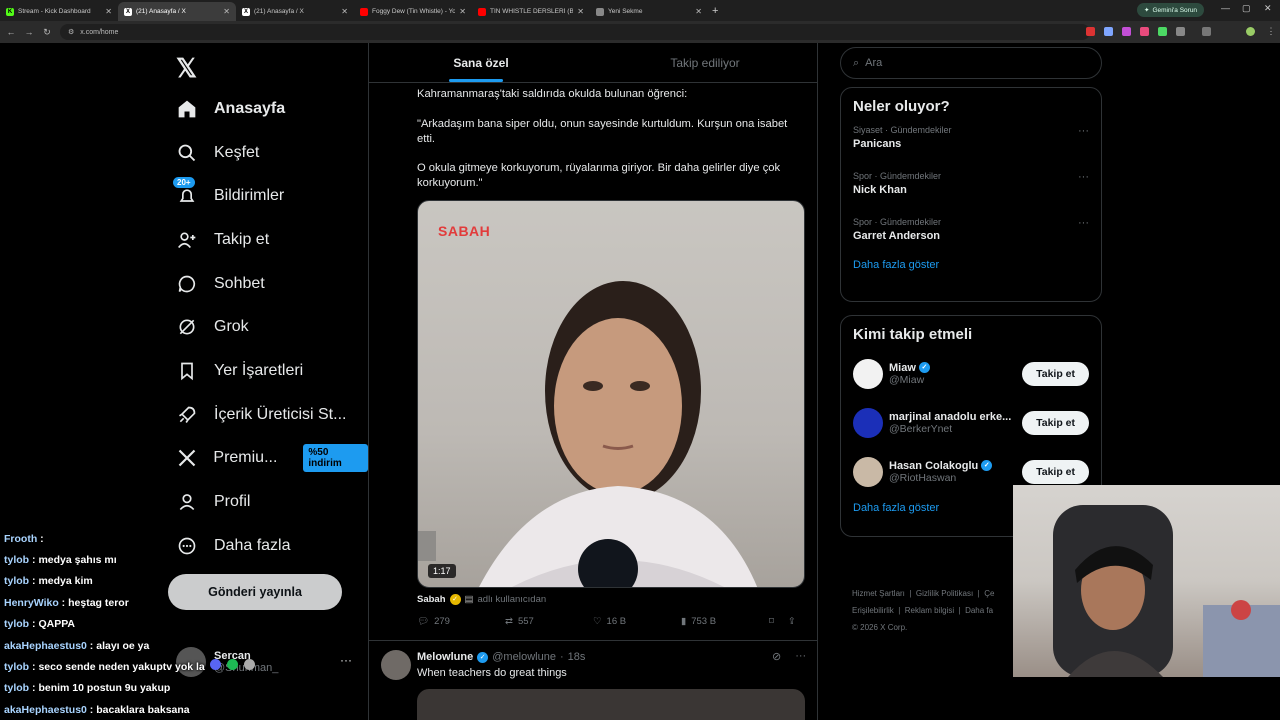 The width and height of the screenshot is (1280, 720). Describe the element at coordinates (725, 621) in the screenshot. I see `views-button: ▮ 753 B` at that location.